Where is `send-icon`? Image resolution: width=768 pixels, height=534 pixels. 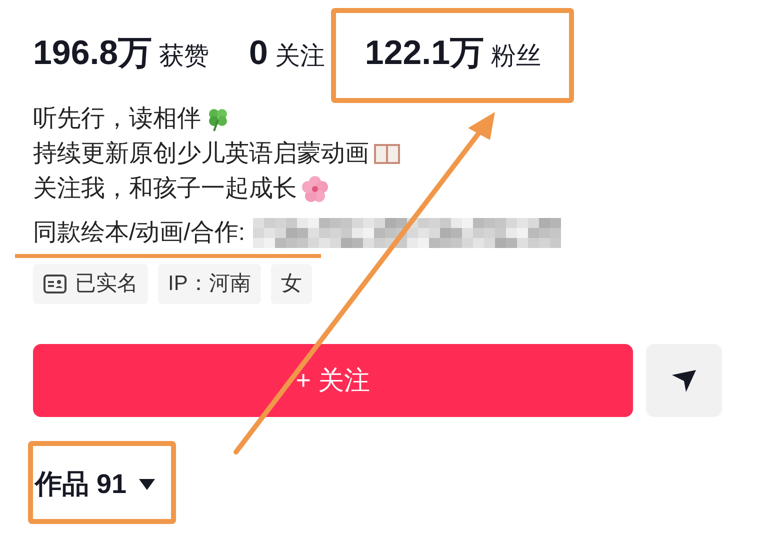 send-icon is located at coordinates (684, 380).